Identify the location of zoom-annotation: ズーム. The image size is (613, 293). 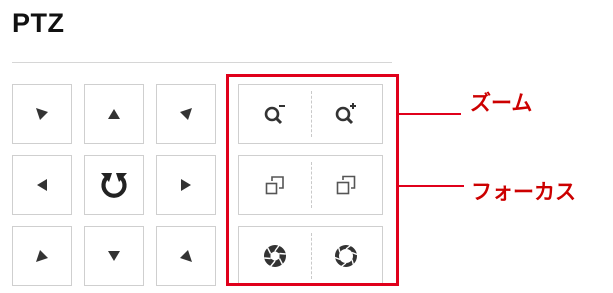
(501, 102).